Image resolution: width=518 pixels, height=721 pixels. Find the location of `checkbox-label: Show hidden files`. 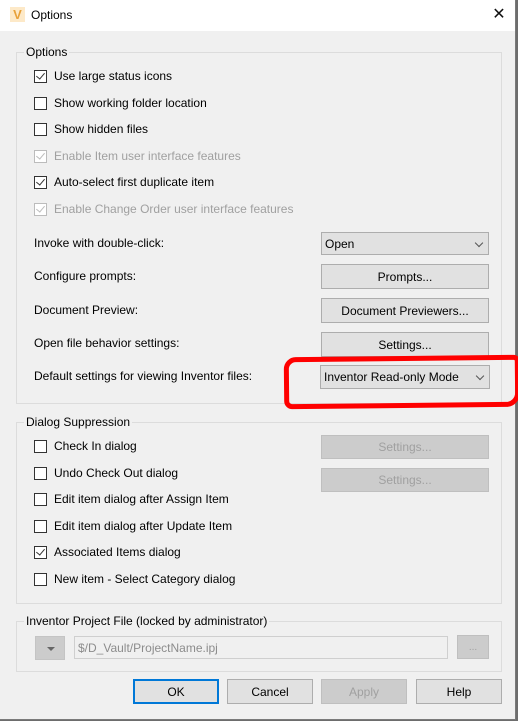

checkbox-label: Show hidden files is located at coordinates (101, 129).